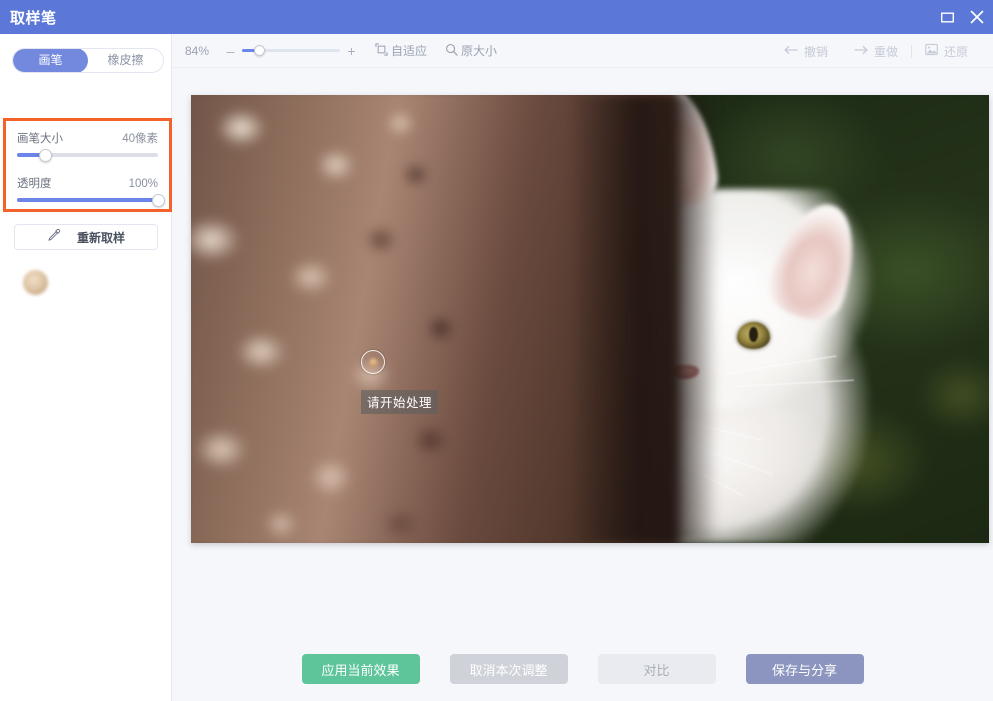  I want to click on opacity-row: 透明度 100%, so click(91, 191).